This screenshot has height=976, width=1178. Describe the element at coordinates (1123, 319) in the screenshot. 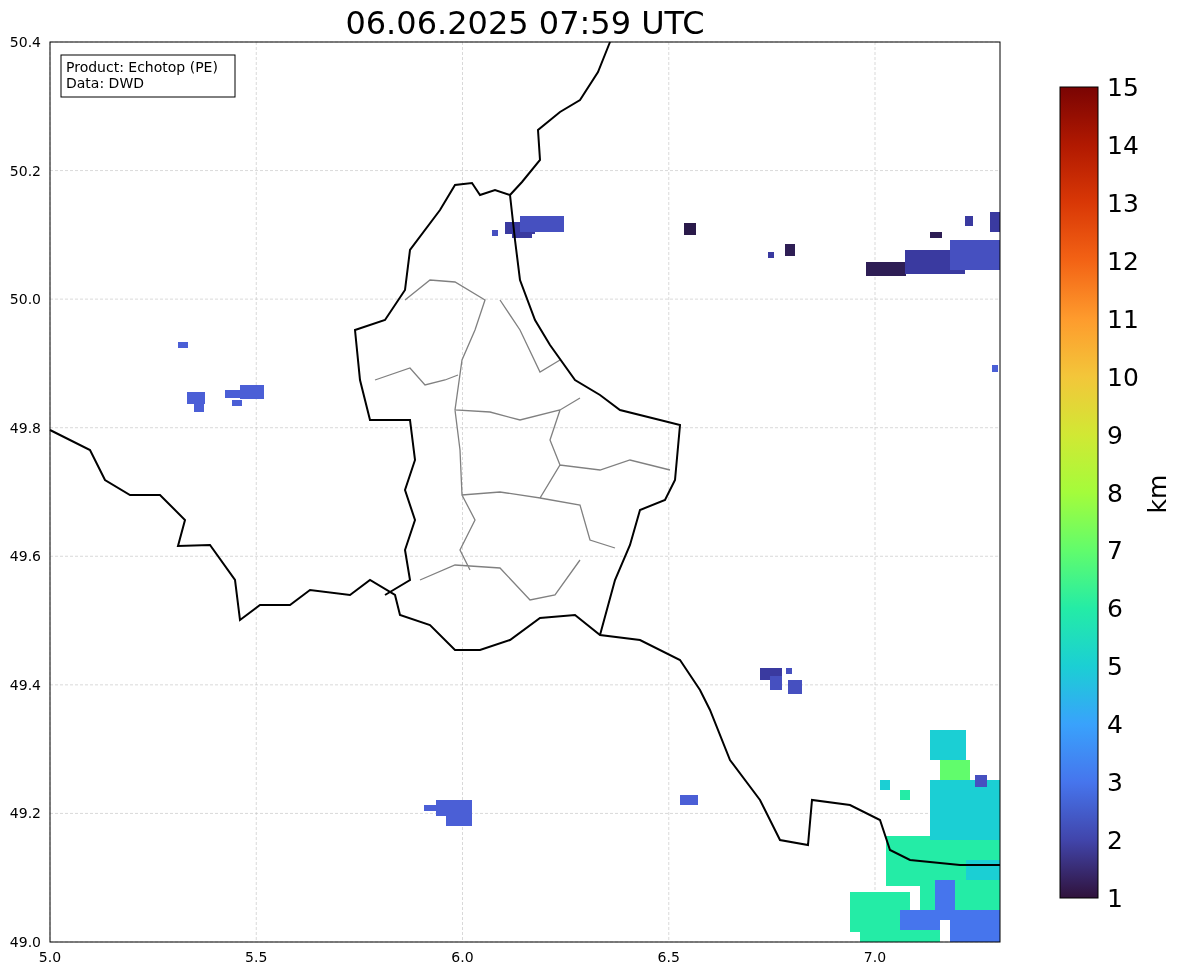

I see `colorbar-tick-label: 11` at that location.